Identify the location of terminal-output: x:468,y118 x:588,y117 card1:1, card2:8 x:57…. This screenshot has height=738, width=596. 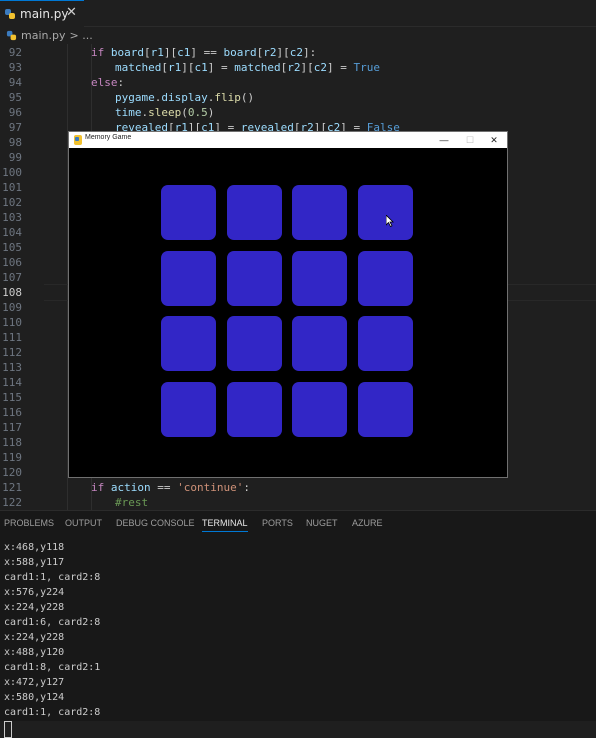
(52, 639).